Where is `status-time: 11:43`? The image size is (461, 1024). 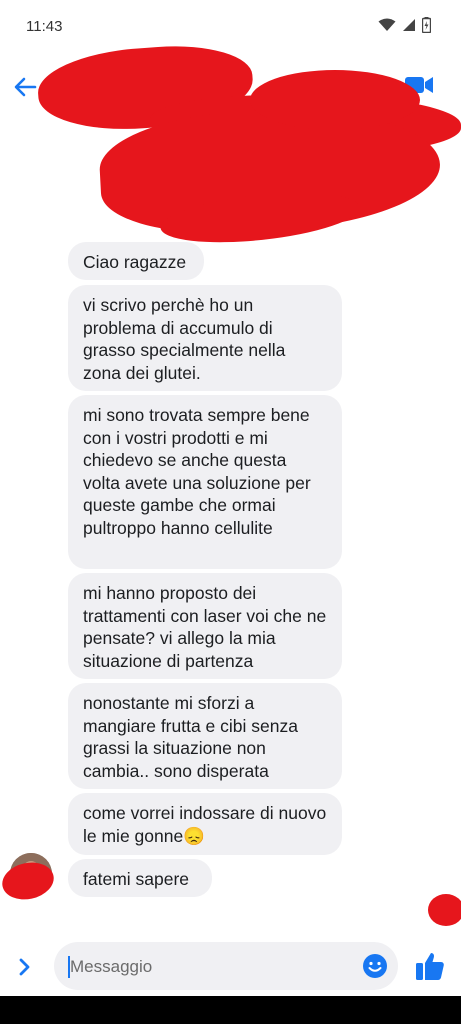 status-time: 11:43 is located at coordinates (44, 26).